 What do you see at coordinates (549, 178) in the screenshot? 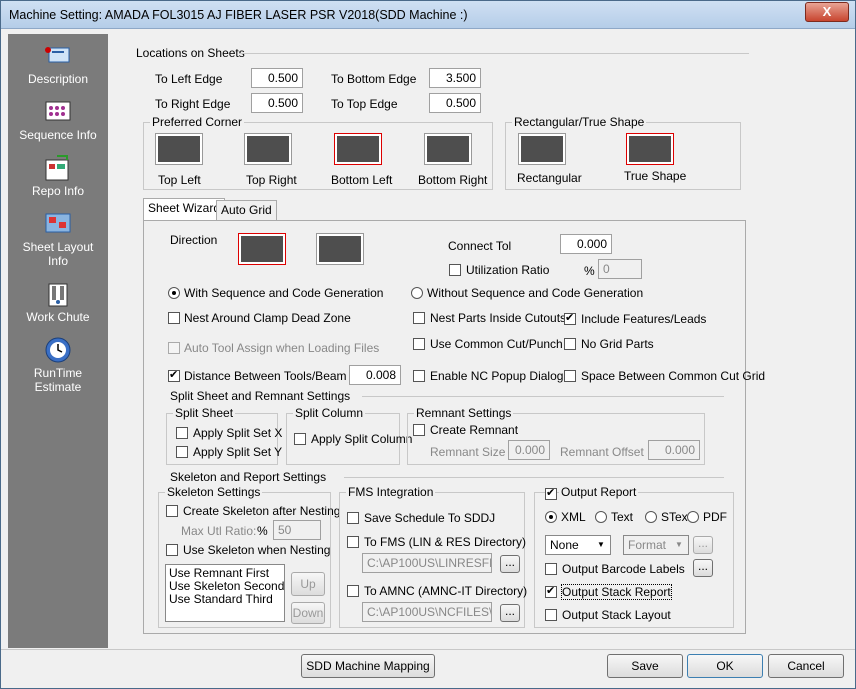
I see `rectangular-label: Rectangular` at bounding box center [549, 178].